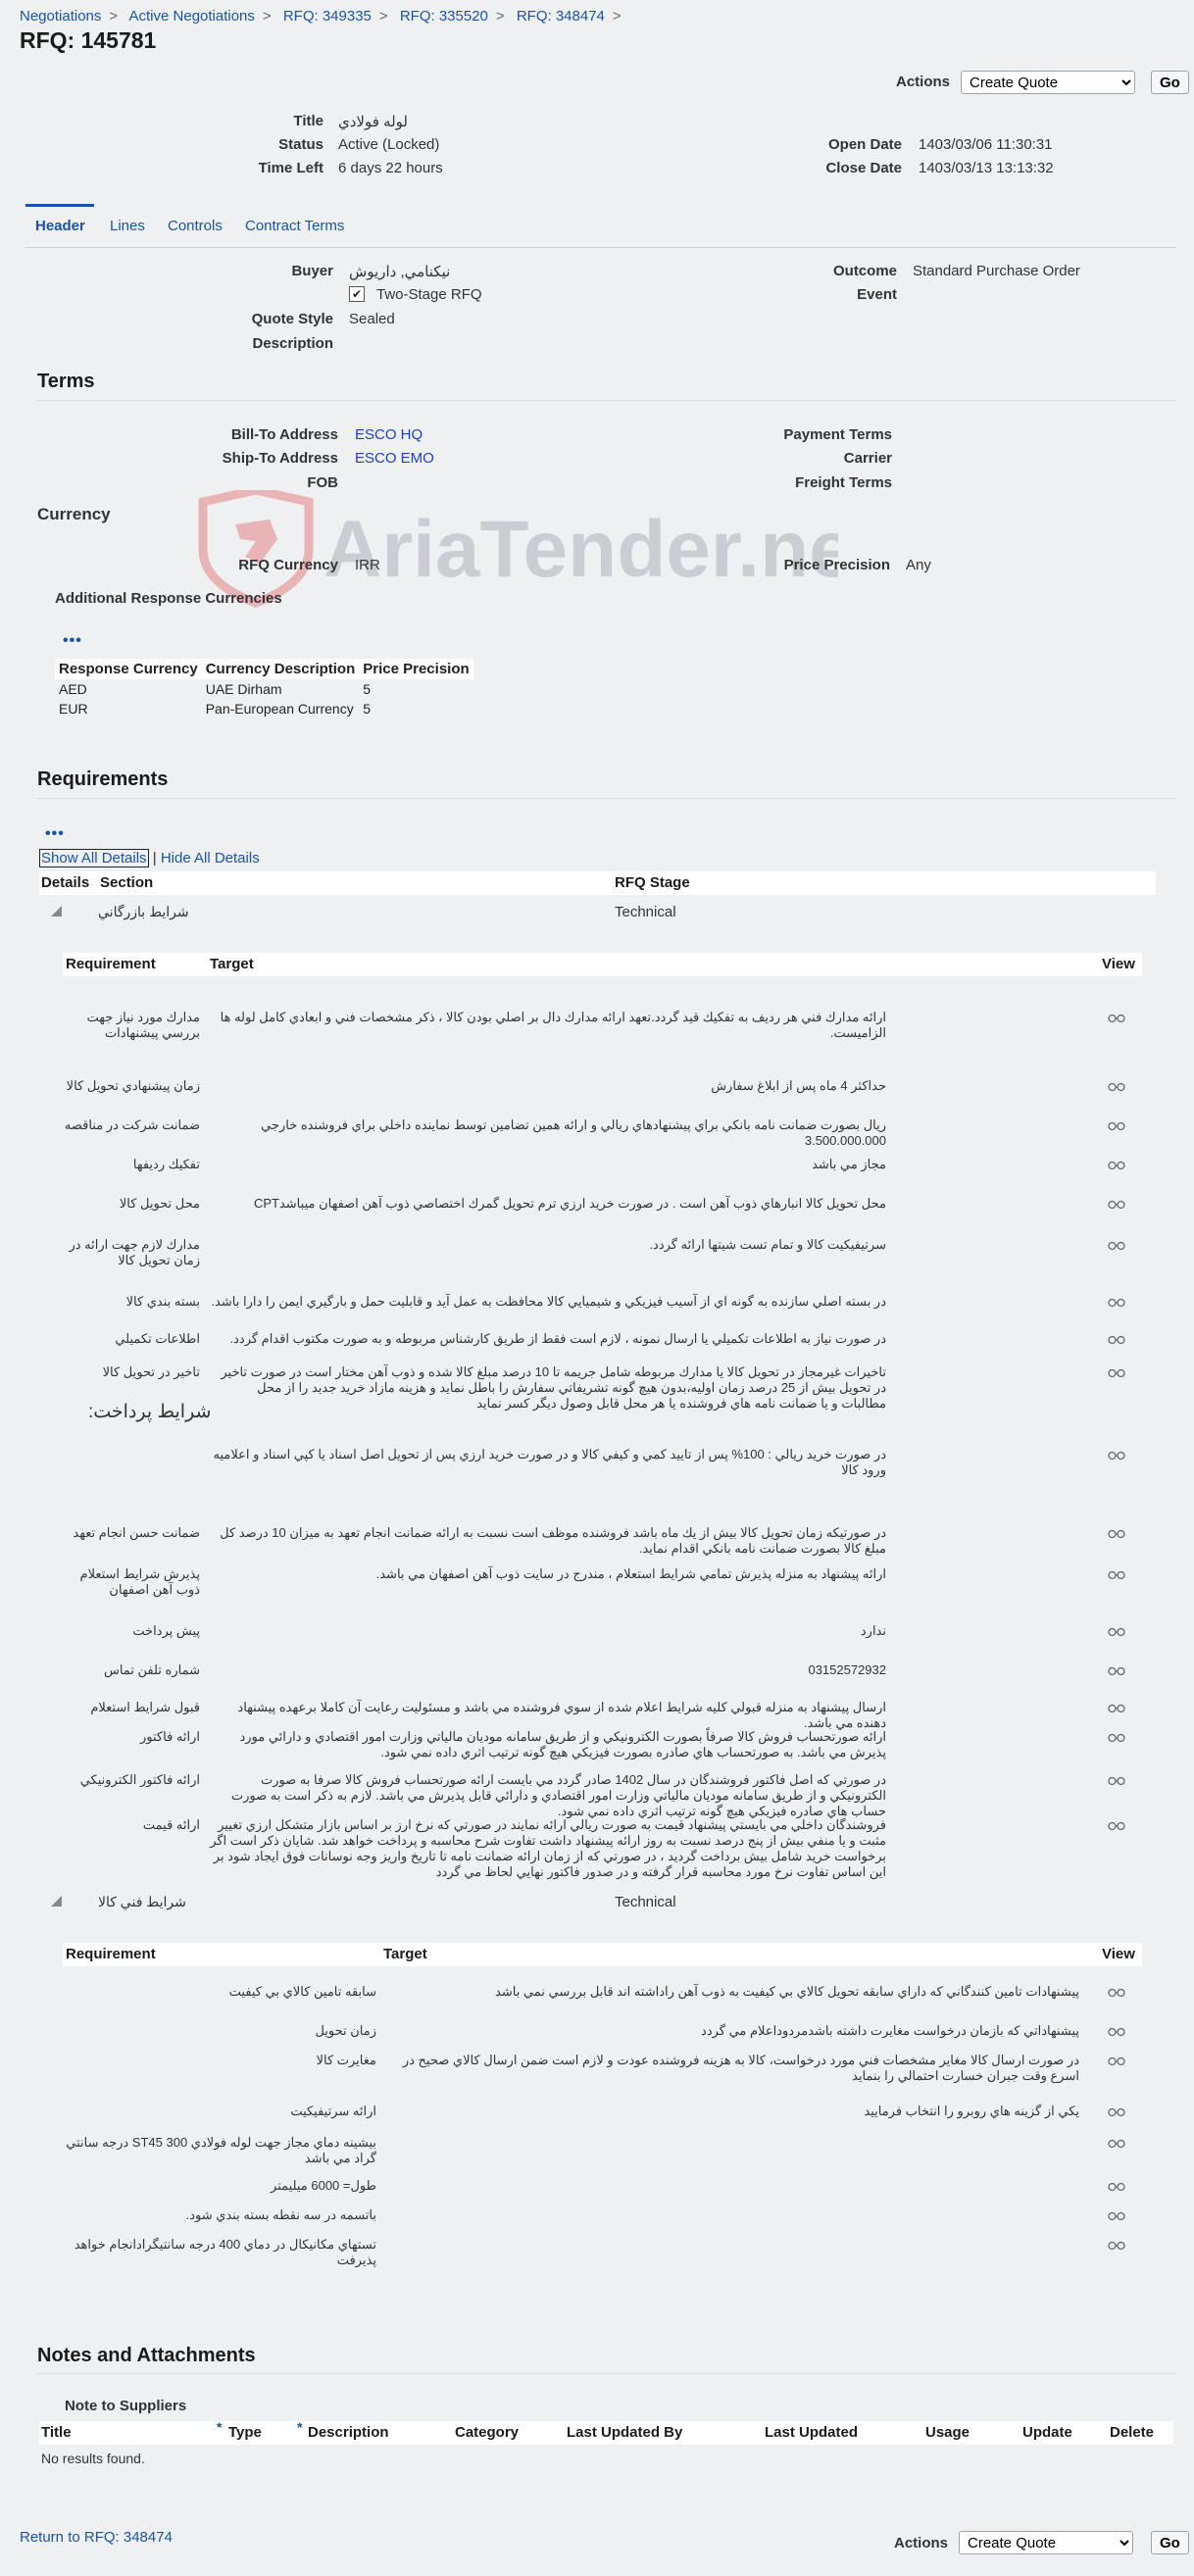 Image resolution: width=1194 pixels, height=2576 pixels. Describe the element at coordinates (245, 2432) in the screenshot. I see `col-type: Type` at that location.